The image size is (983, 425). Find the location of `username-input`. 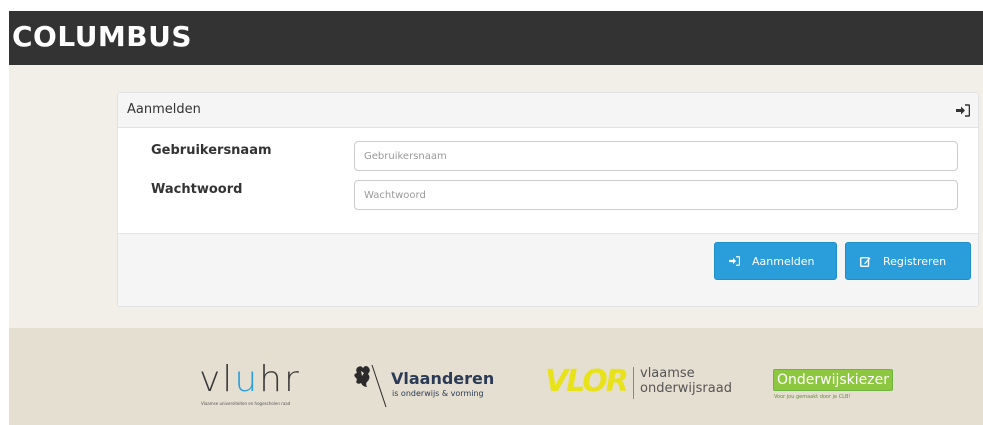

username-input is located at coordinates (656, 156).